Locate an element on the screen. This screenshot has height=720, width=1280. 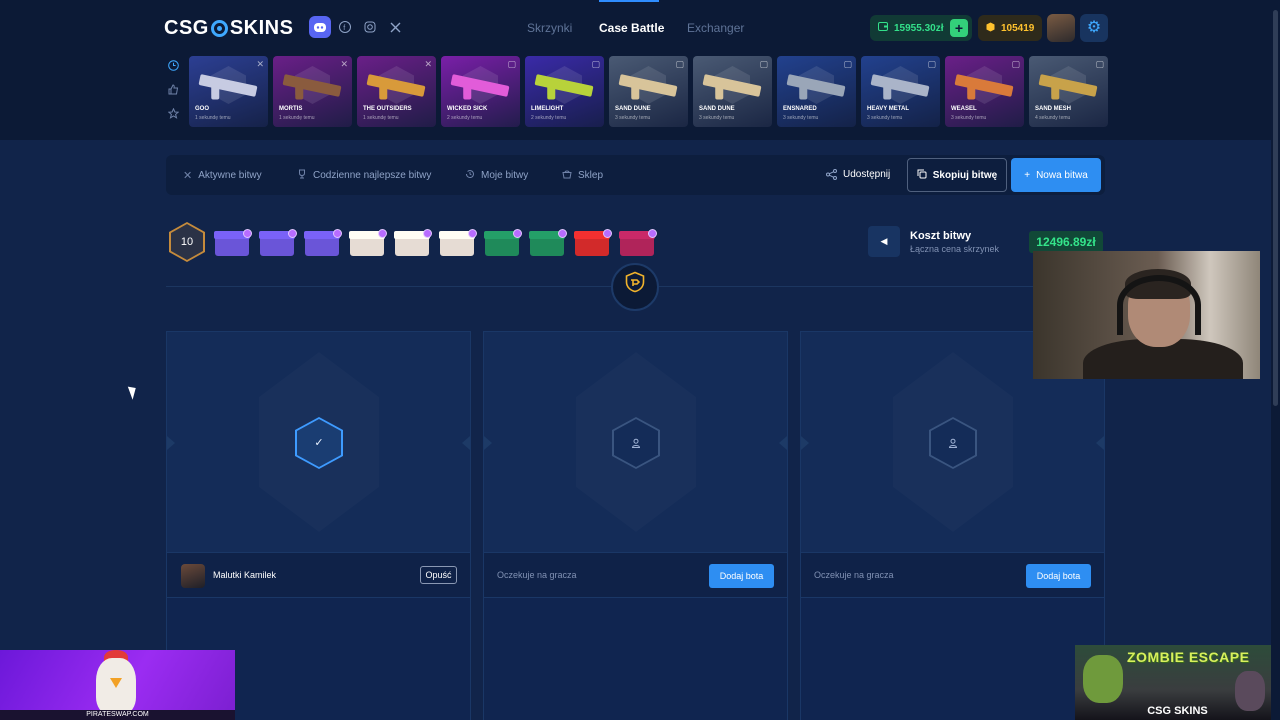
star-icon is located at coordinates (173, 116).